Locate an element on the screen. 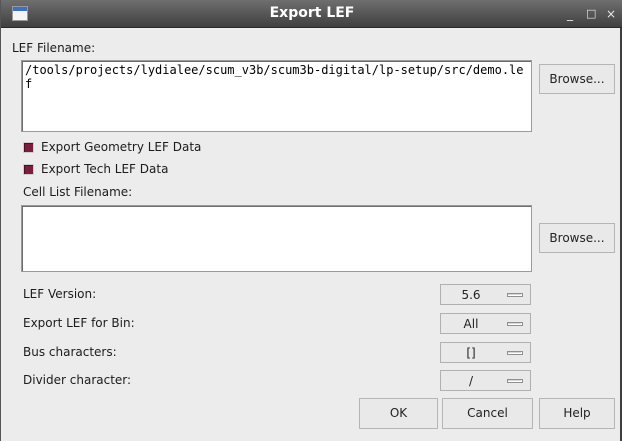 This screenshot has width=622, height=441. cancel-button: Cancel is located at coordinates (487, 413).